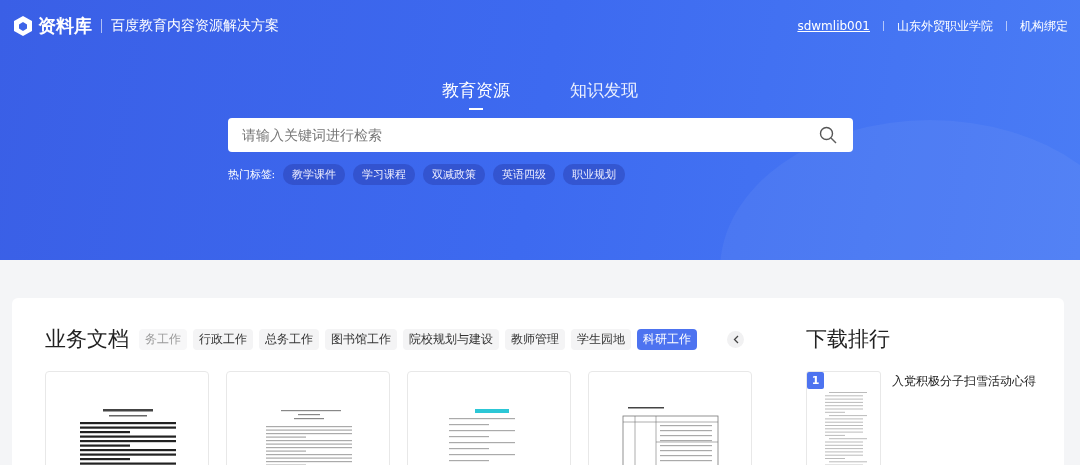 The width and height of the screenshot is (1080, 465). Describe the element at coordinates (848, 339) in the screenshot. I see `ranking-title: 下载排行` at that location.